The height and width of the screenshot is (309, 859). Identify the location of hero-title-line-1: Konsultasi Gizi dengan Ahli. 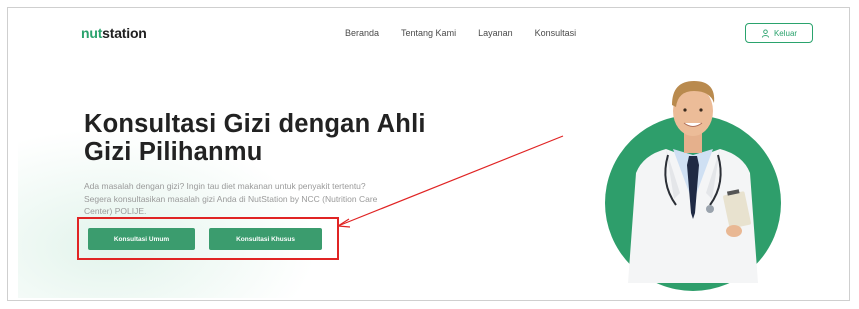
(255, 124).